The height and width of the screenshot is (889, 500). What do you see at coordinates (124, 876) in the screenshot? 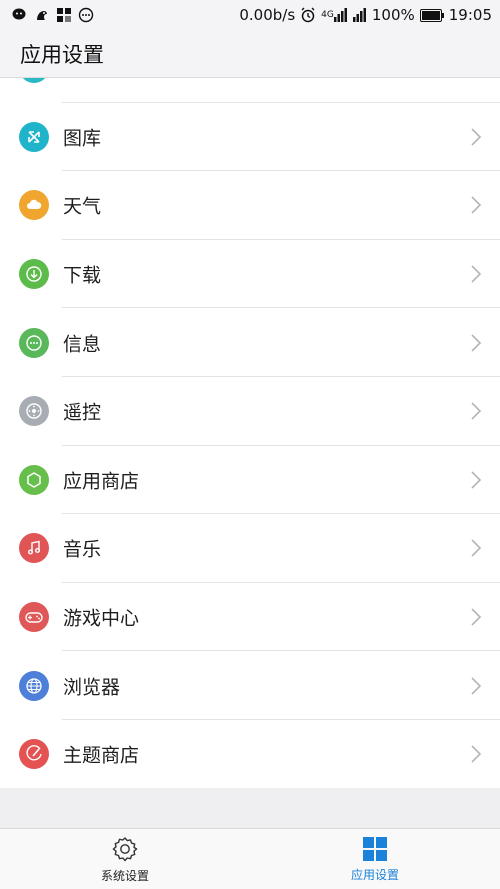
I see `tab-label: 系统设置` at bounding box center [124, 876].